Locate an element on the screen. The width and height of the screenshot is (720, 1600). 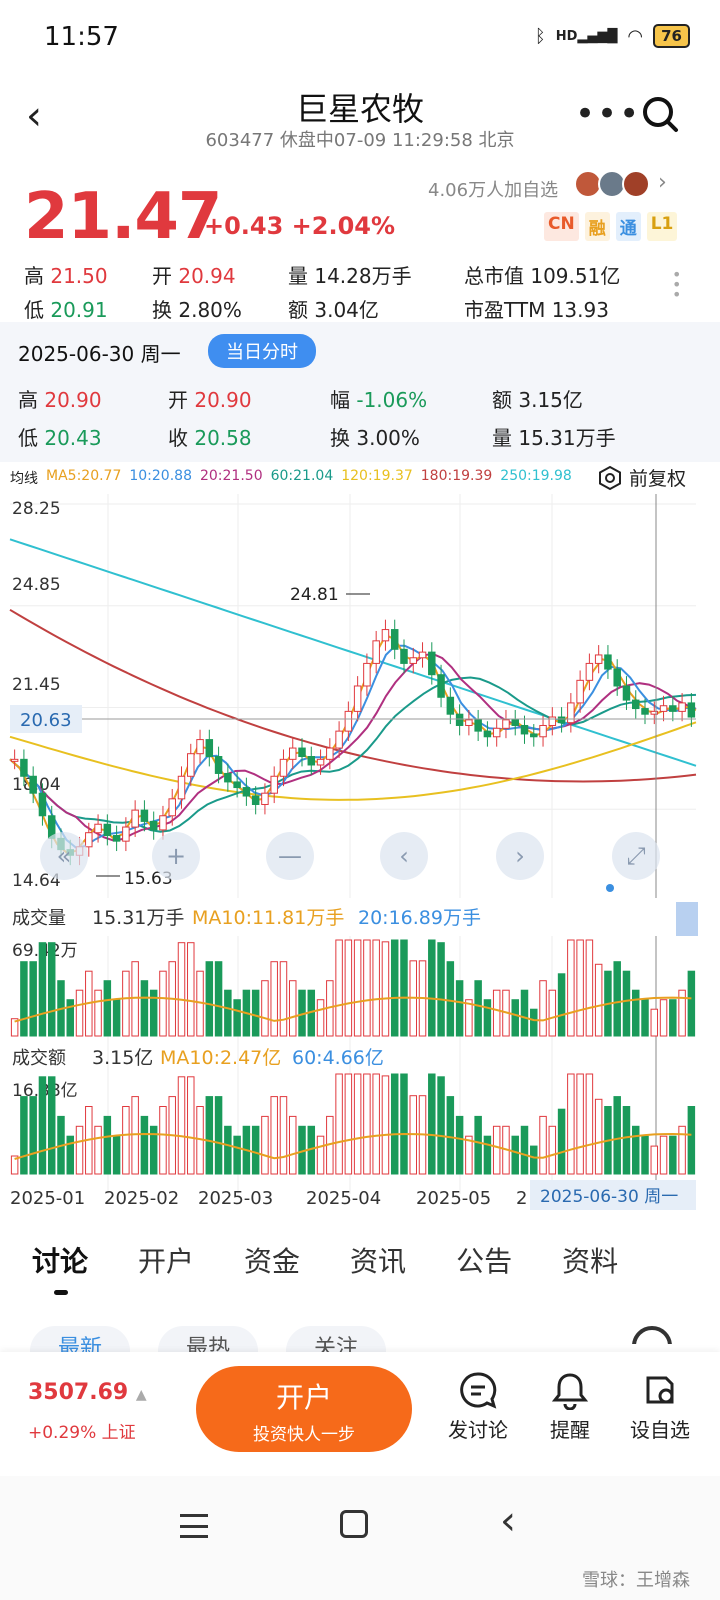
stat-value: 20.90 is located at coordinates (223, 400).